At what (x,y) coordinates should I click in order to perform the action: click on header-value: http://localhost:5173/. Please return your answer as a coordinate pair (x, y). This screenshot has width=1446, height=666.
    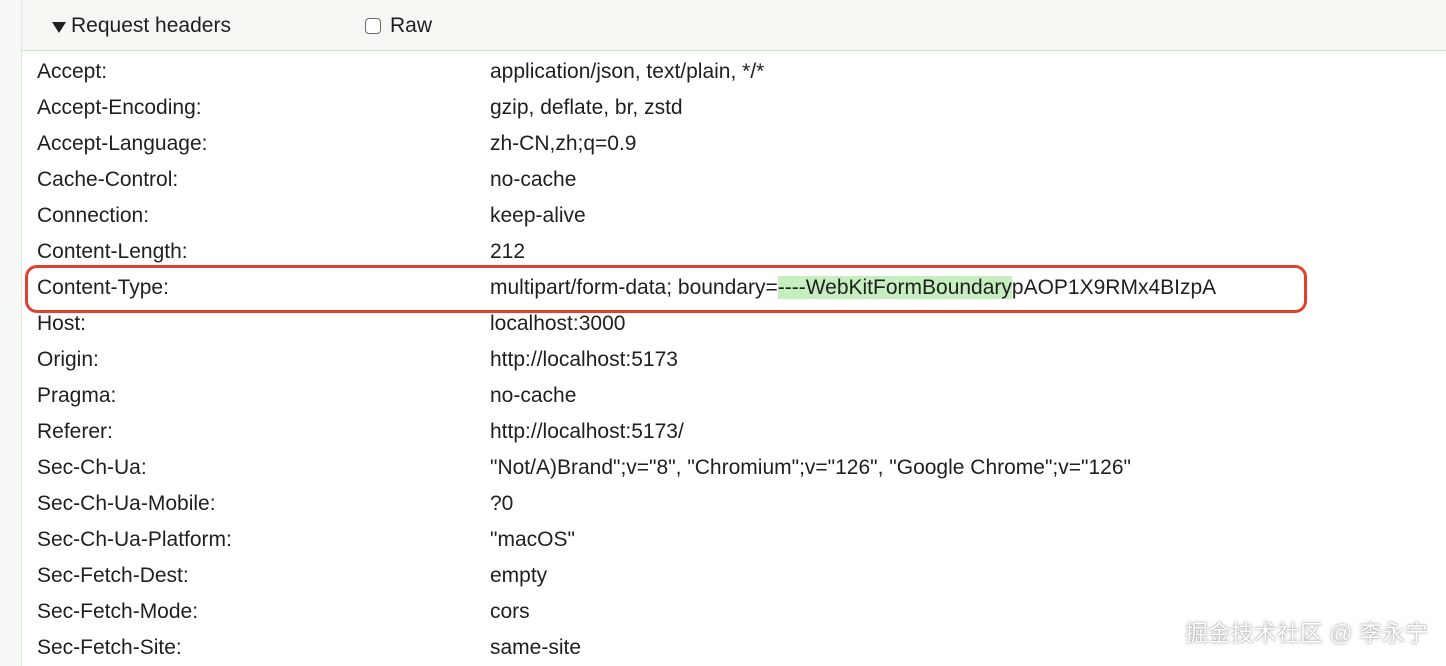
    Looking at the image, I should click on (587, 431).